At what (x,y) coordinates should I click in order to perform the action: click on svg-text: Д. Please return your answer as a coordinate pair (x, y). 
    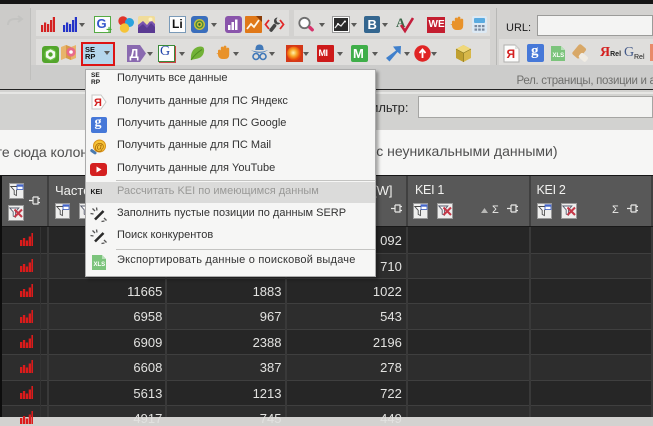
    Looking at the image, I should click on (134, 53).